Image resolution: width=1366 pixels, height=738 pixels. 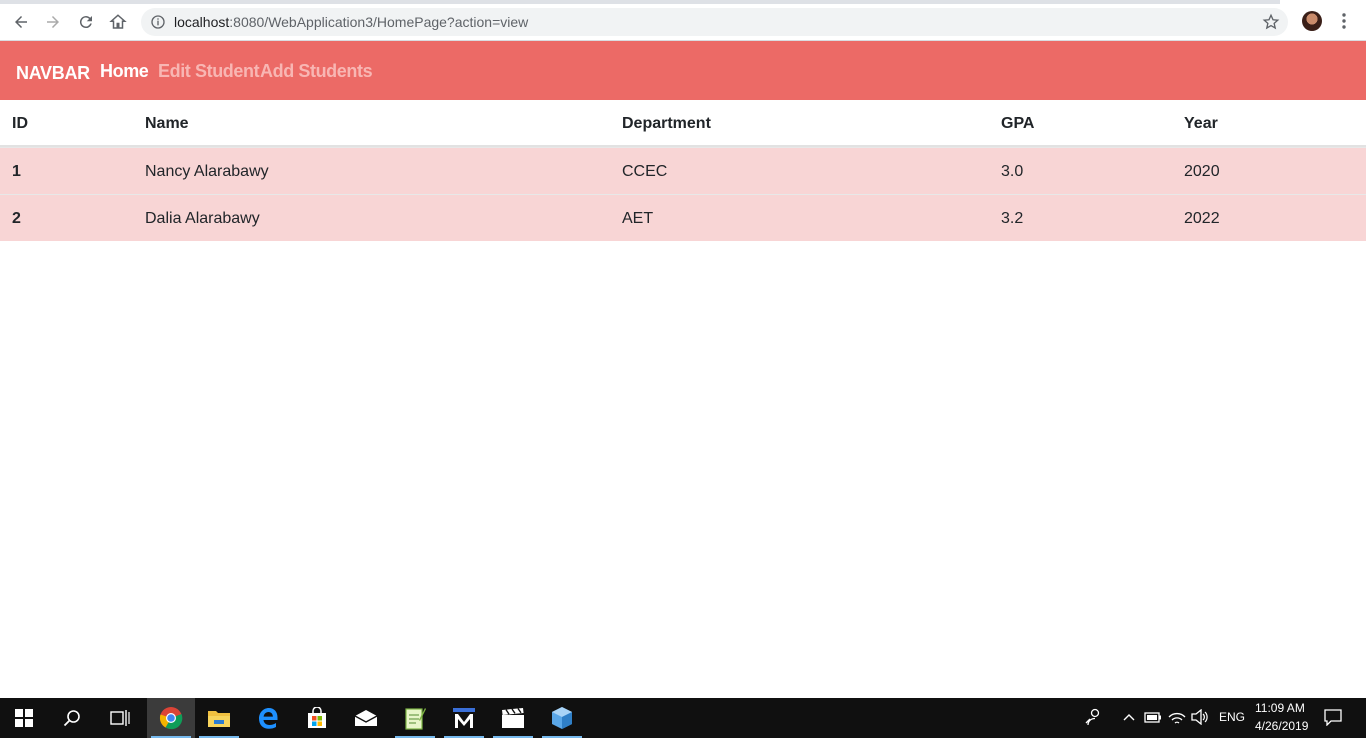 I want to click on arrow-left-icon, so click(x=21, y=22).